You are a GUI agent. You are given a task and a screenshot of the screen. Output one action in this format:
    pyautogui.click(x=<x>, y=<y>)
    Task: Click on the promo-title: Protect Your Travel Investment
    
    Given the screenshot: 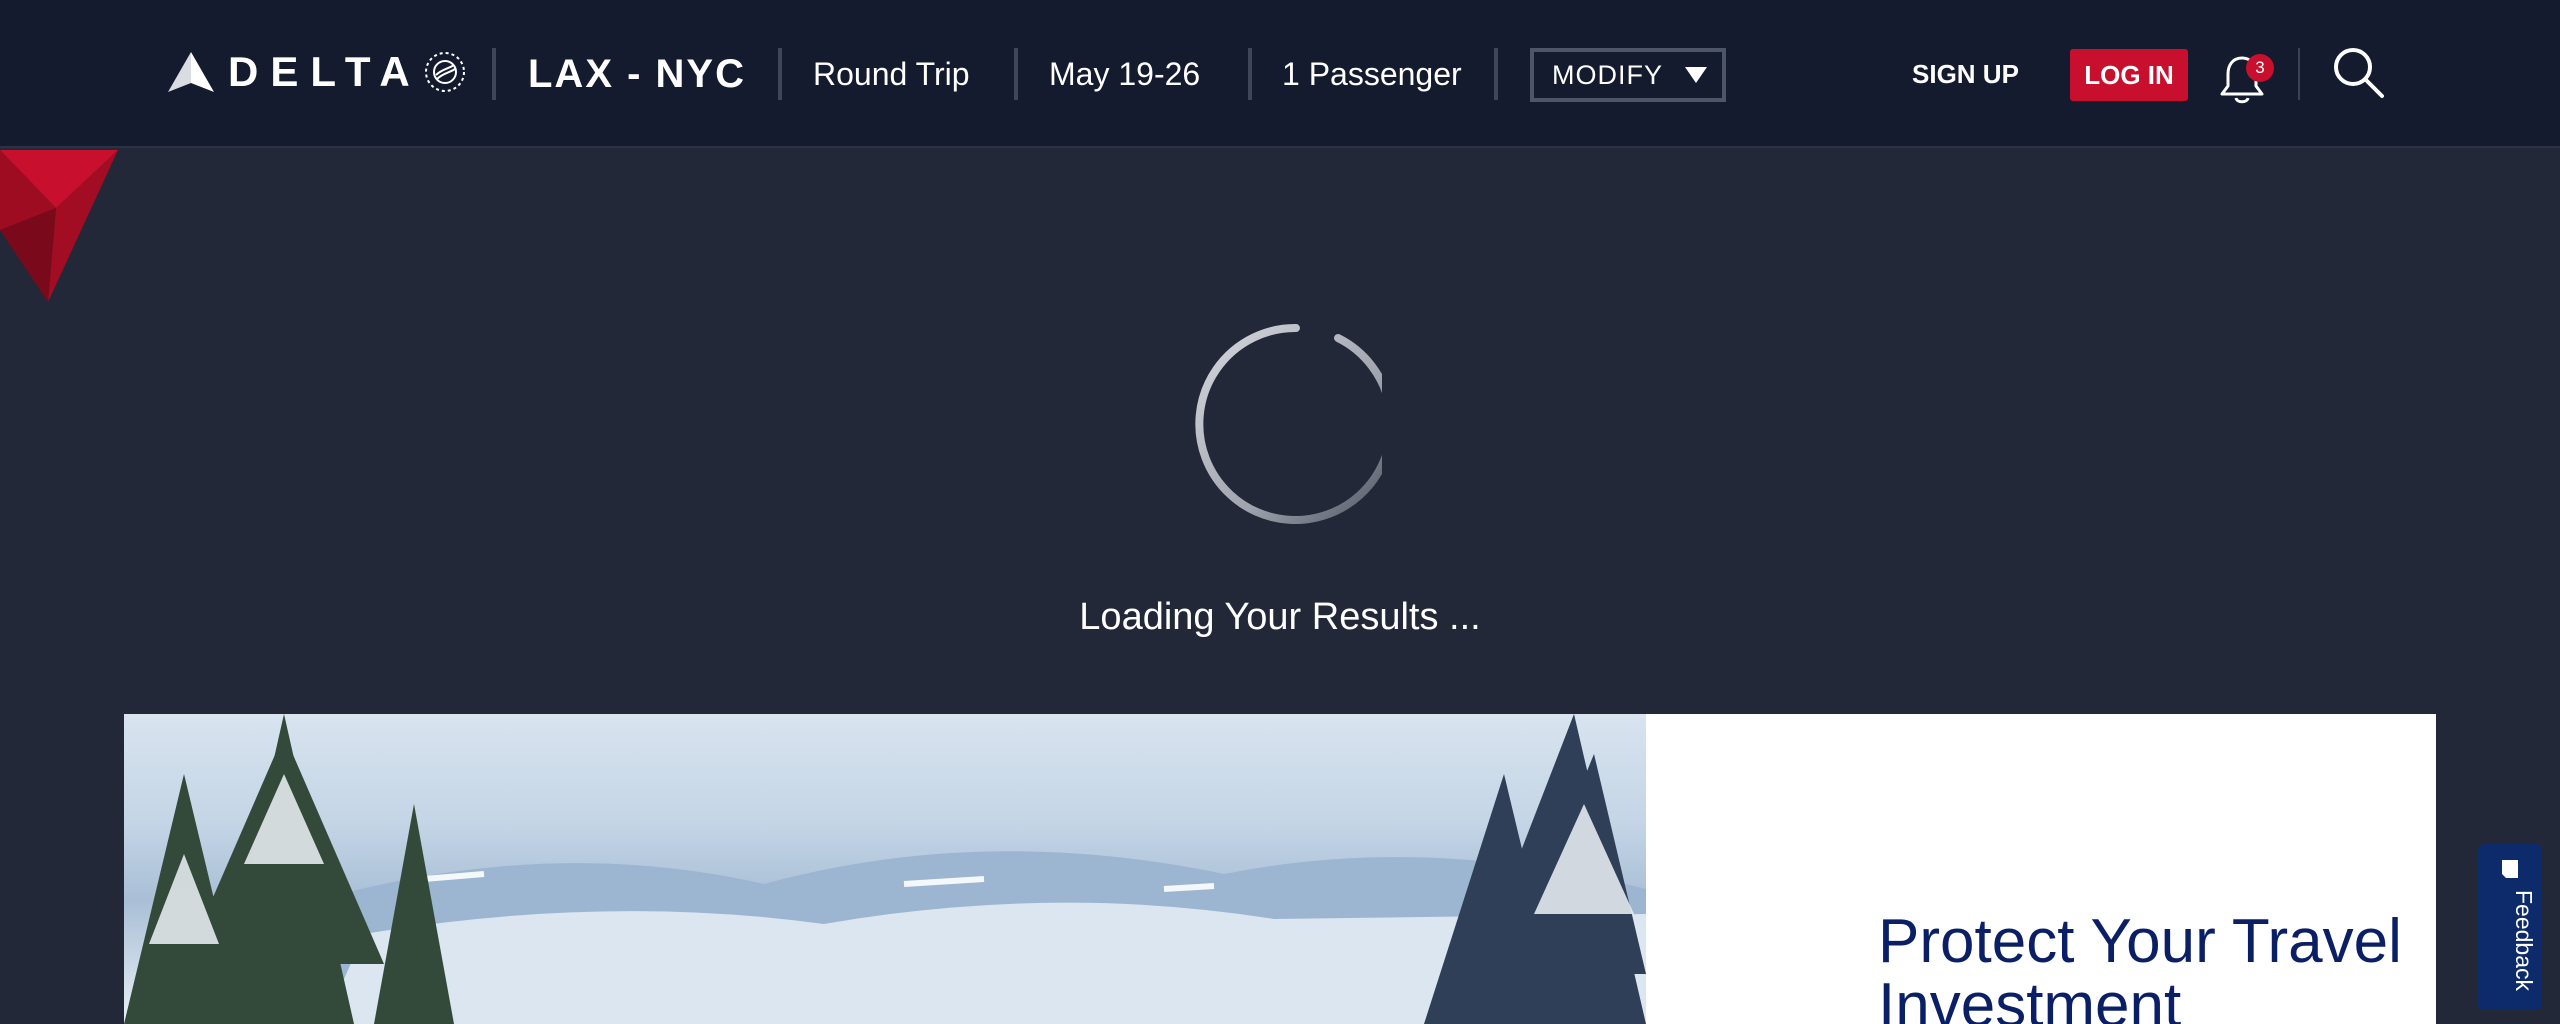 What is the action you would take?
    pyautogui.click(x=2140, y=965)
    